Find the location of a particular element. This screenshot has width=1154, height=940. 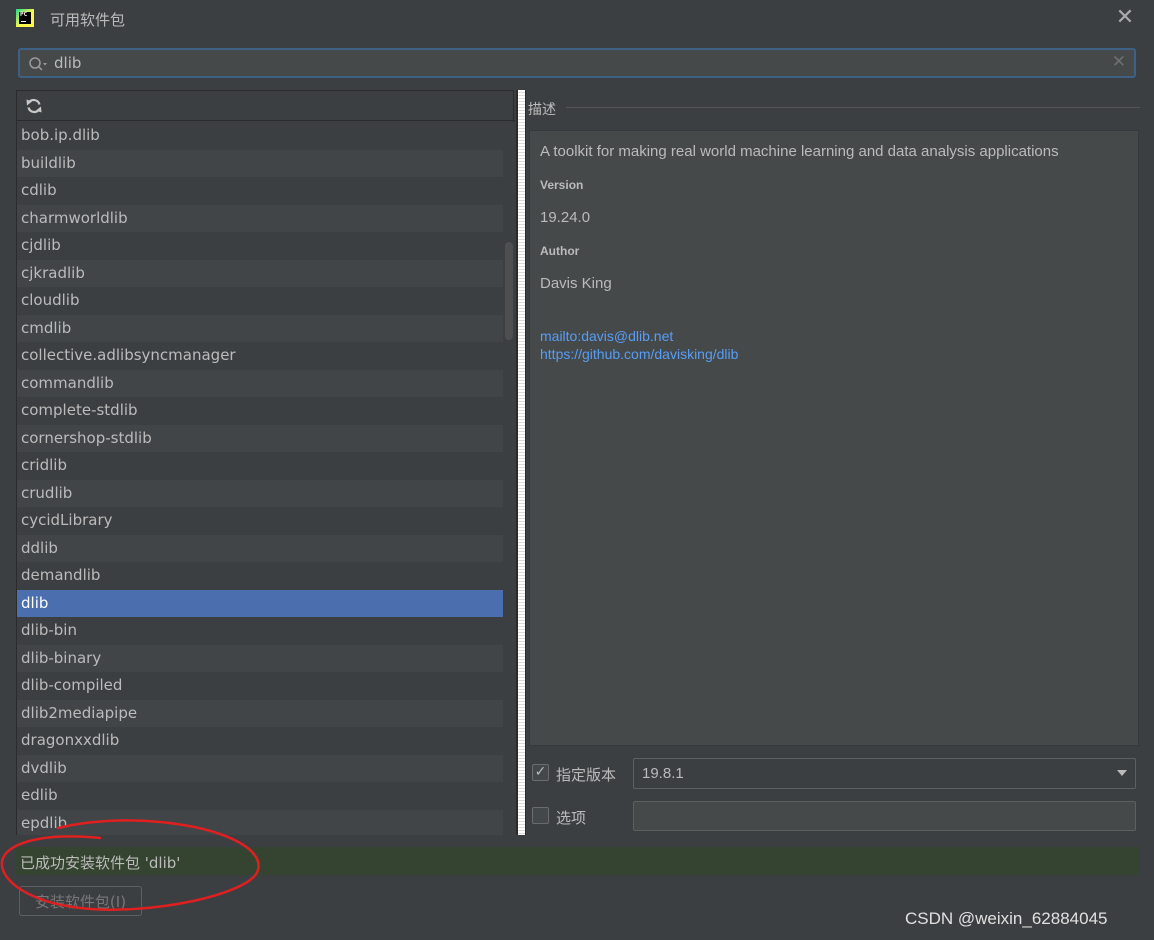

list-item: dlib-bin is located at coordinates (260, 631).